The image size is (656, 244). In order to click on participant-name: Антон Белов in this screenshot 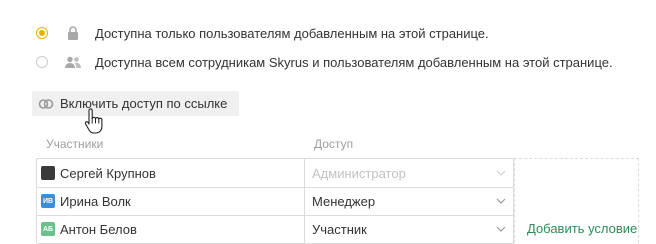, I will do `click(98, 229)`.